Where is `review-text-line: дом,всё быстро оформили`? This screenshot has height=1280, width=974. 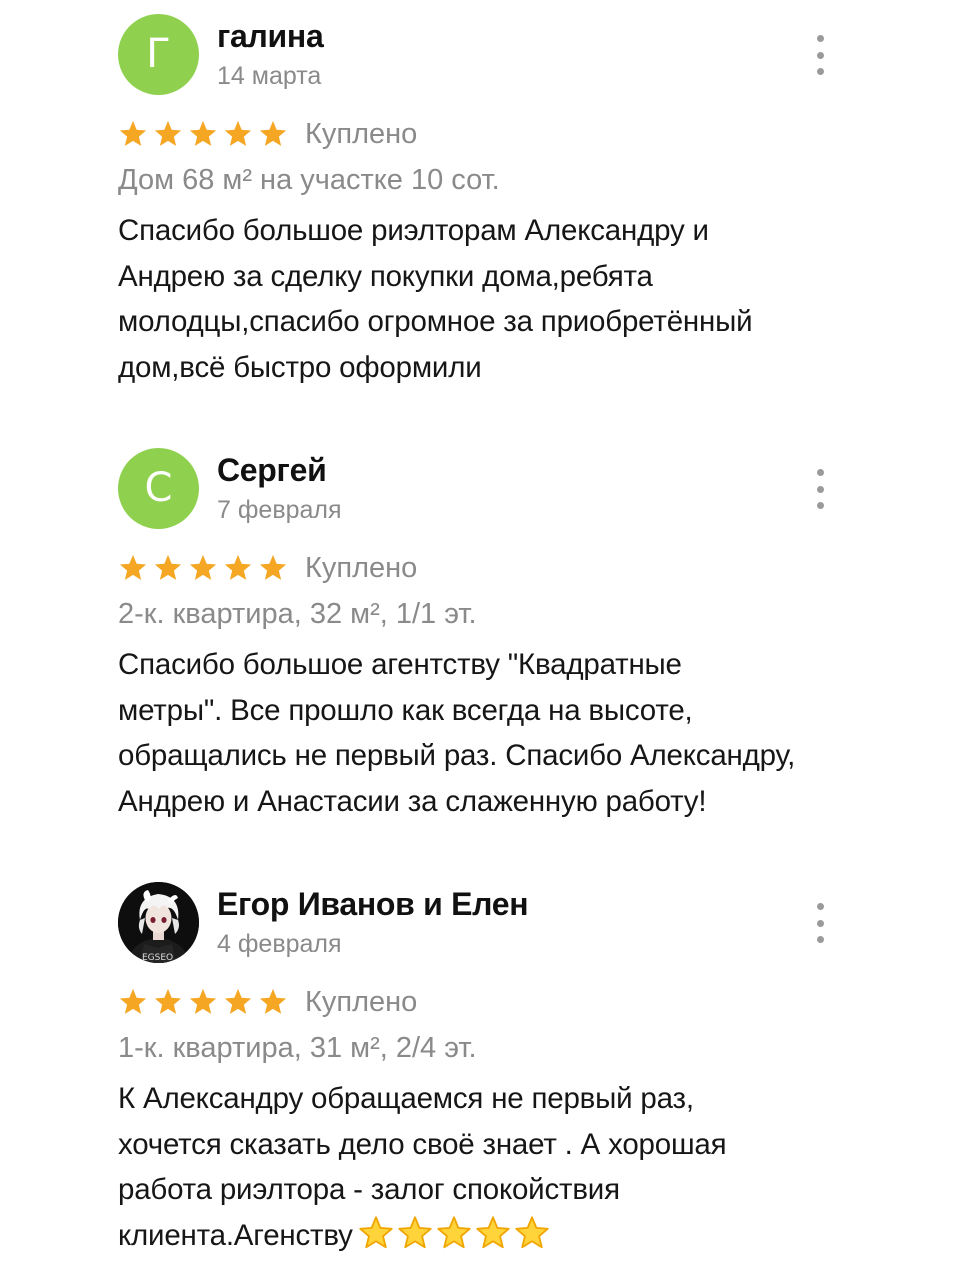
review-text-line: дом,всё быстро оформили is located at coordinates (300, 367).